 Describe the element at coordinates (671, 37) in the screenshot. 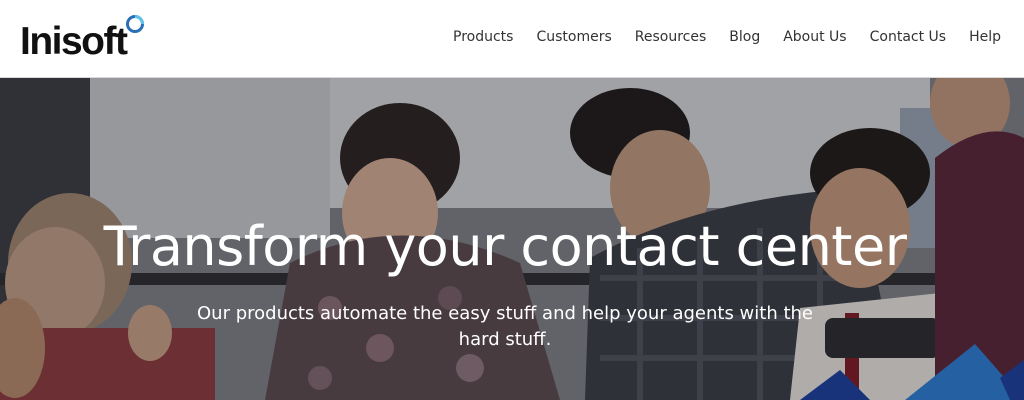

I see `nav-resources: Resources` at that location.